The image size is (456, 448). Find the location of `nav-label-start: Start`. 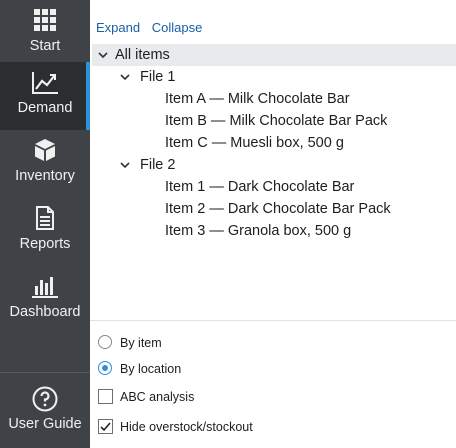

nav-label-start: Start is located at coordinates (45, 46).